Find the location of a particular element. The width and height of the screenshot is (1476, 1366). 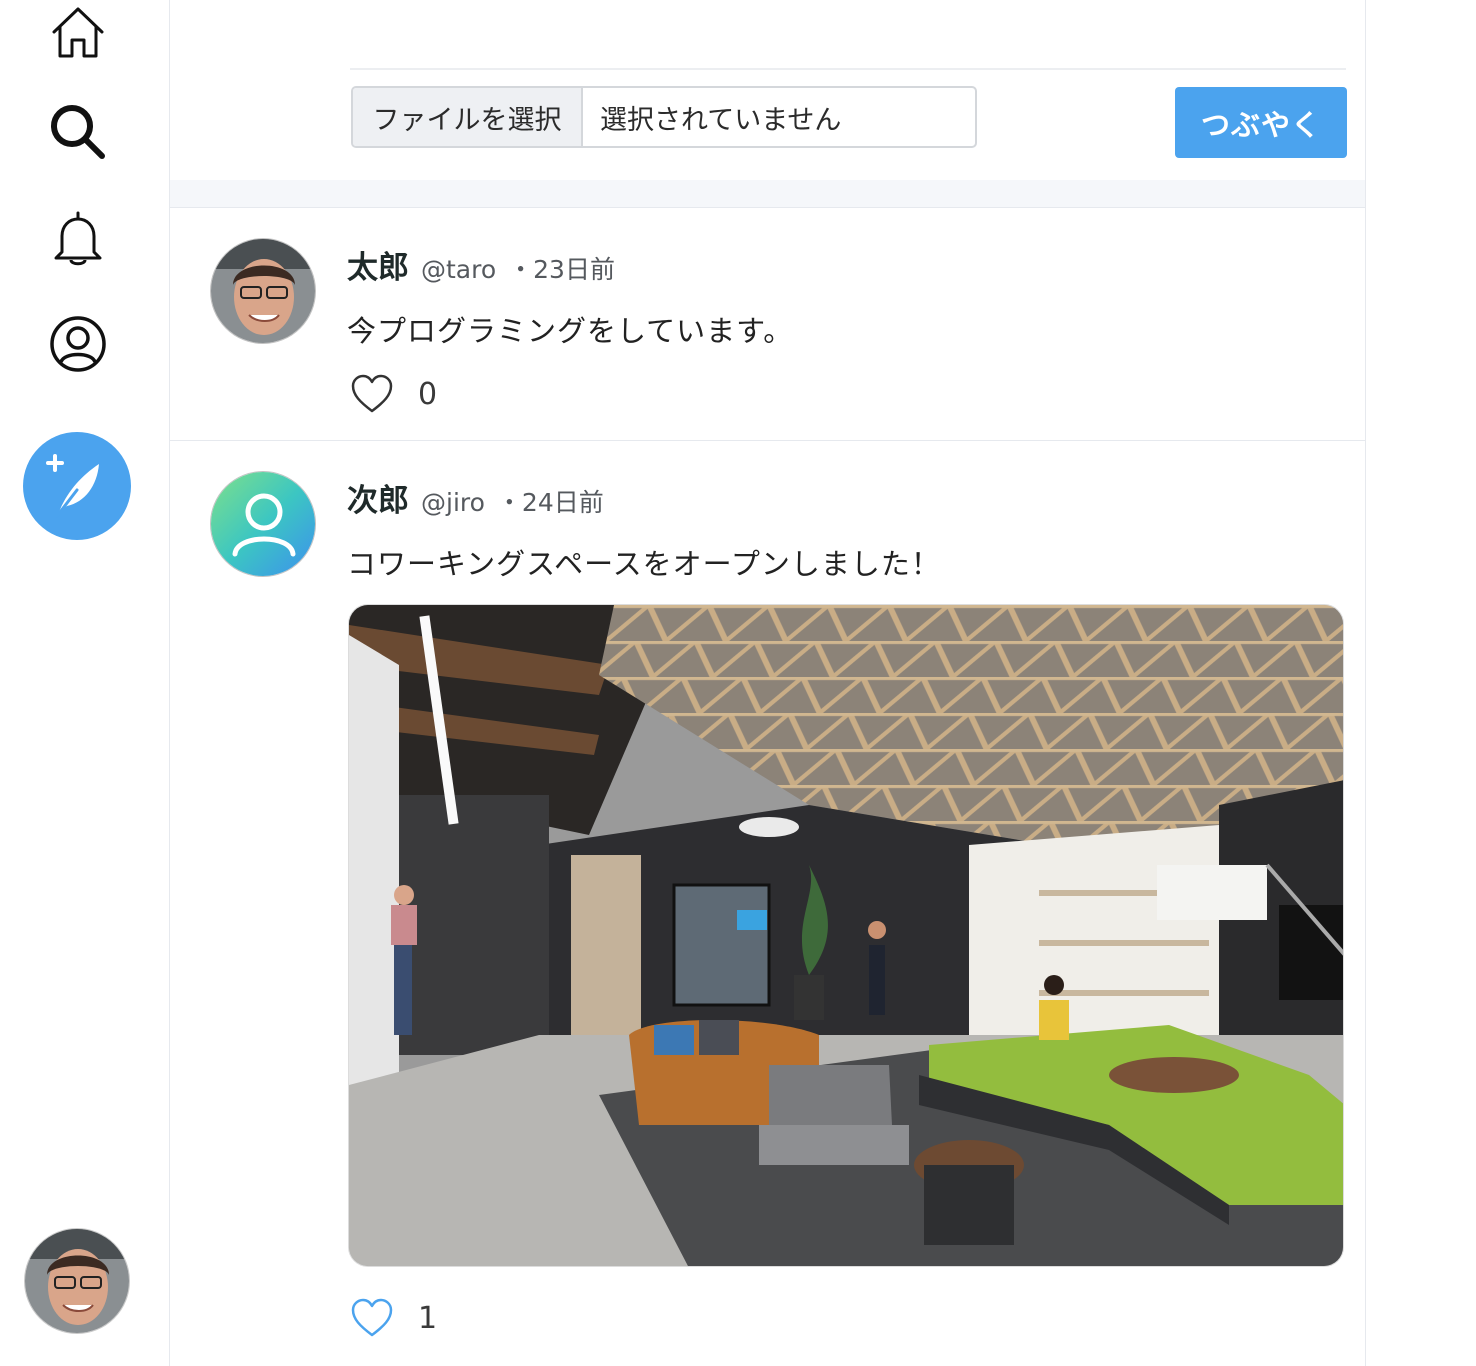

post-header: 次郎 @jiro ・24日前 is located at coordinates (475, 497).